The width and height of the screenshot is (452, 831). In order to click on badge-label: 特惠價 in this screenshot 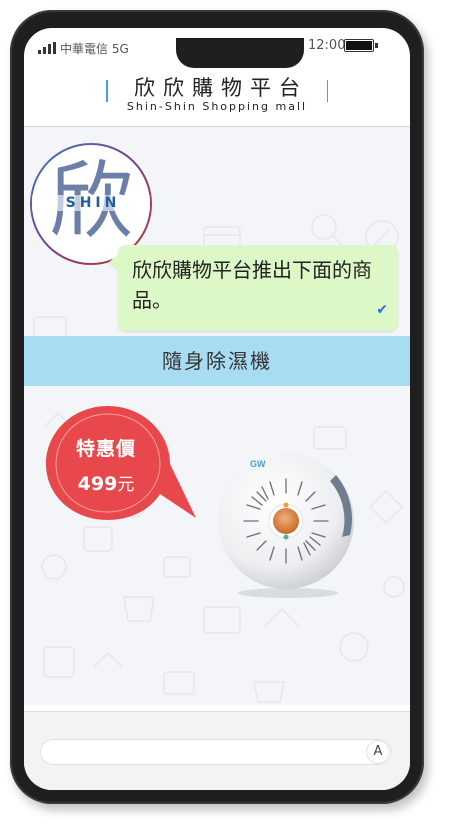, I will do `click(105, 449)`.